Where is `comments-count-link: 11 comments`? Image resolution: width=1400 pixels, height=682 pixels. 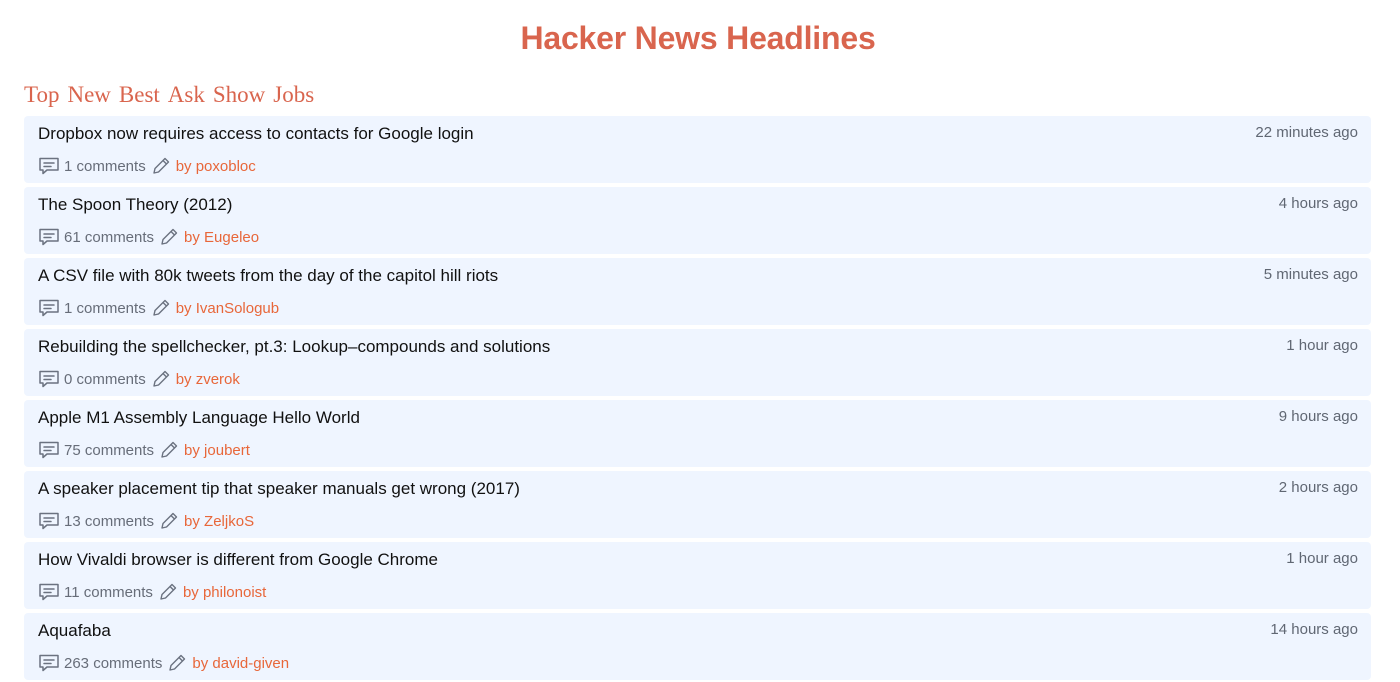 comments-count-link: 11 comments is located at coordinates (108, 592).